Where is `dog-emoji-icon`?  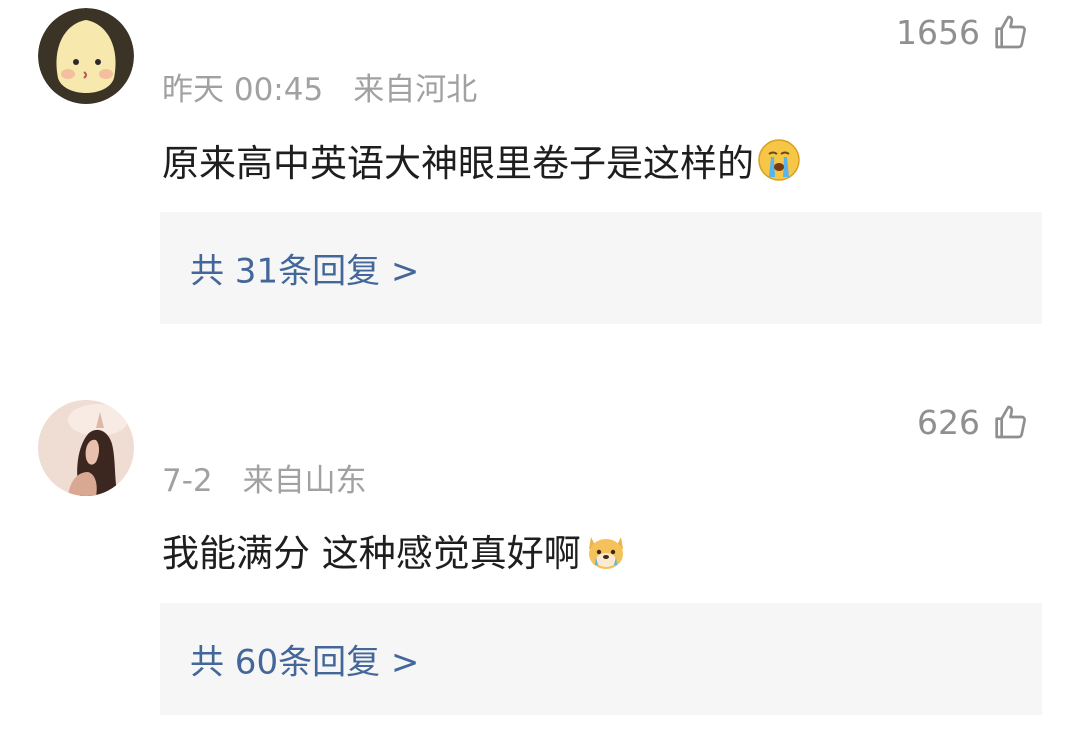
dog-emoji-icon is located at coordinates (606, 550).